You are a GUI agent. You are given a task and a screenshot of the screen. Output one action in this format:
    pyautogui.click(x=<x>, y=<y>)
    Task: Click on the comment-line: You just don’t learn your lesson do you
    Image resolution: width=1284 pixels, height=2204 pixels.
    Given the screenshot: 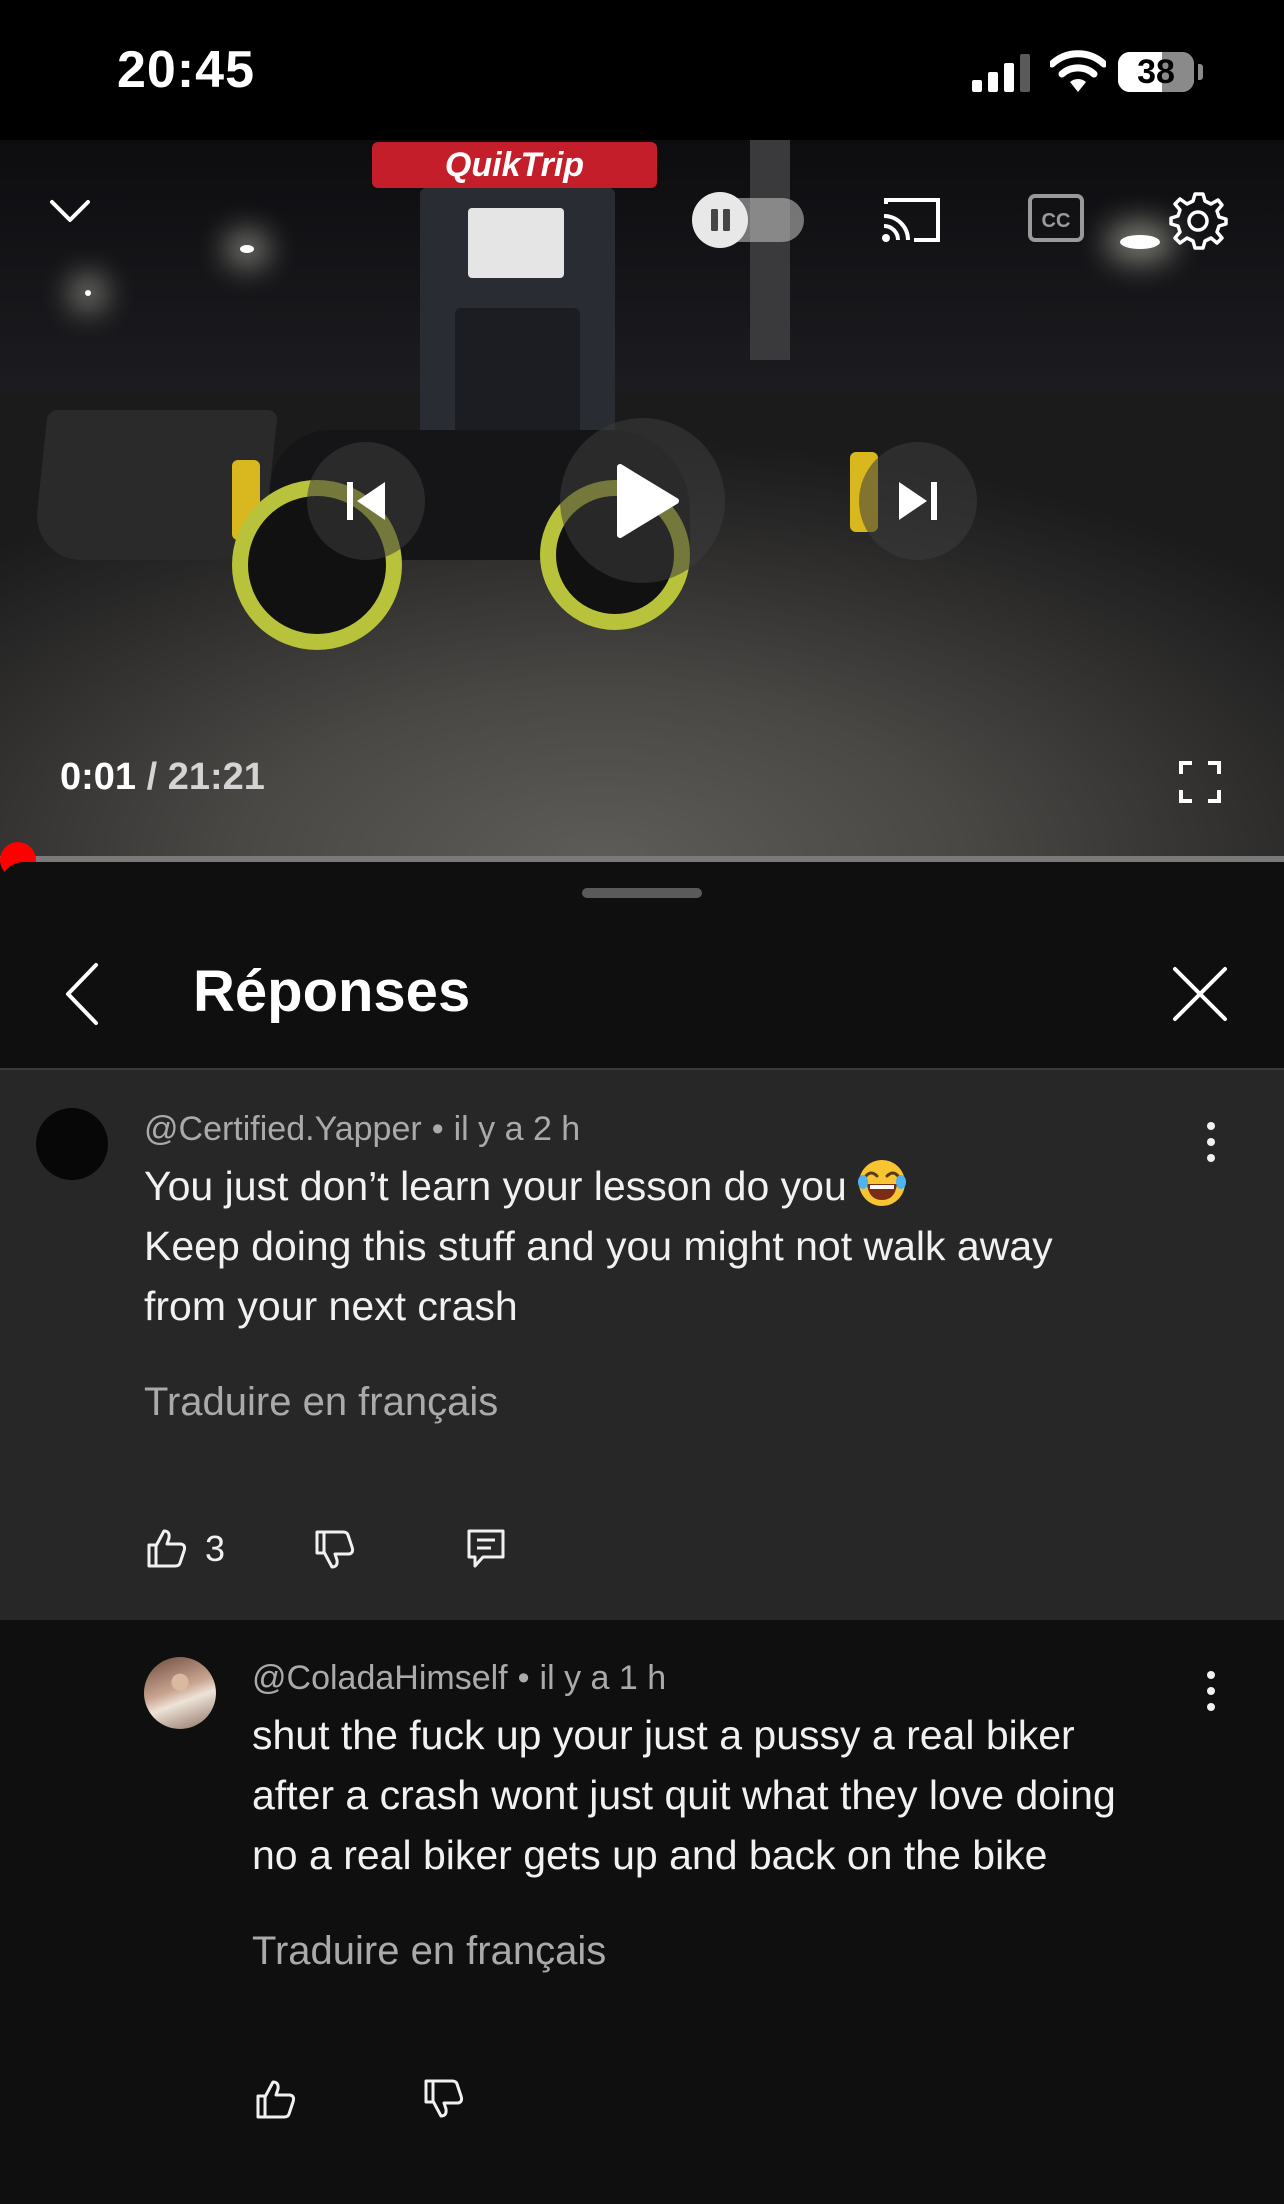 What is the action you would take?
    pyautogui.click(x=684, y=1186)
    